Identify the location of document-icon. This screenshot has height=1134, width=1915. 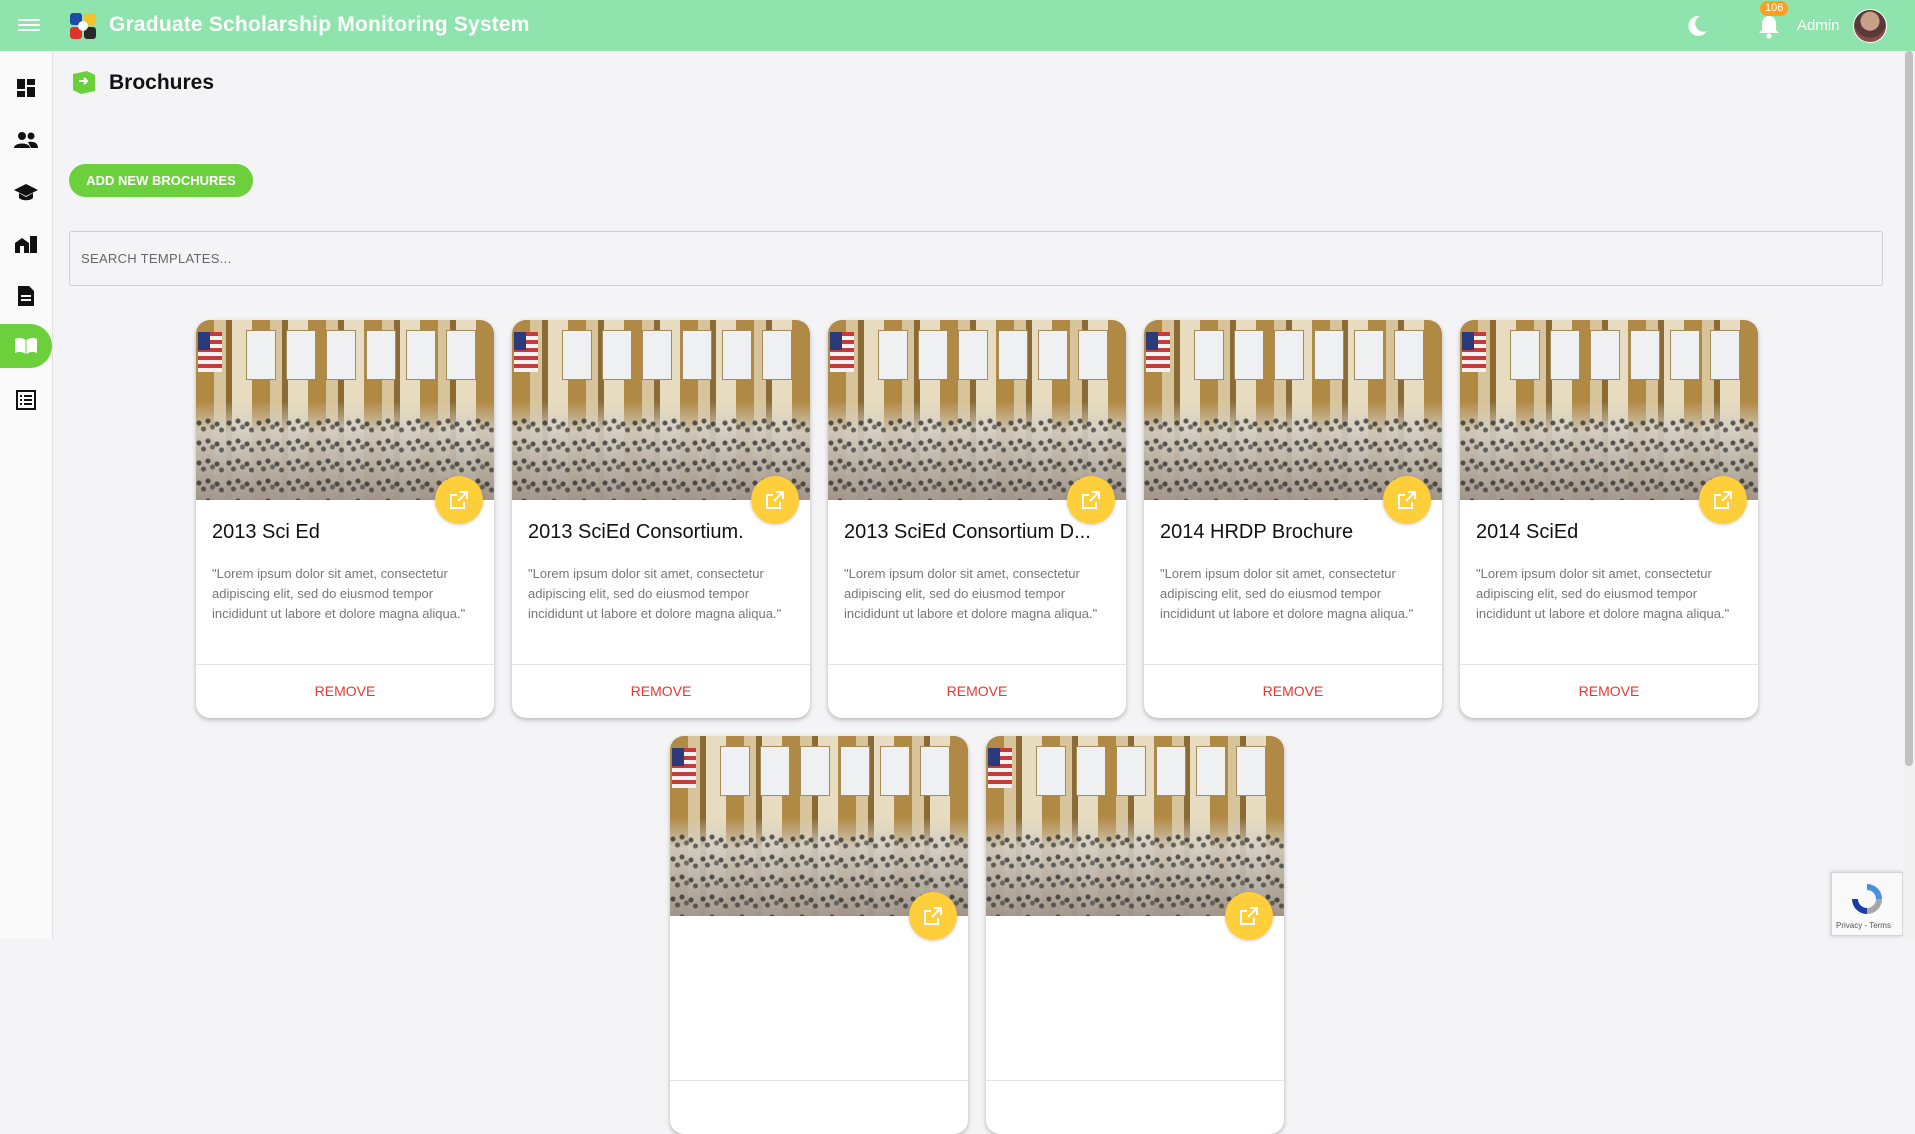
(26, 296).